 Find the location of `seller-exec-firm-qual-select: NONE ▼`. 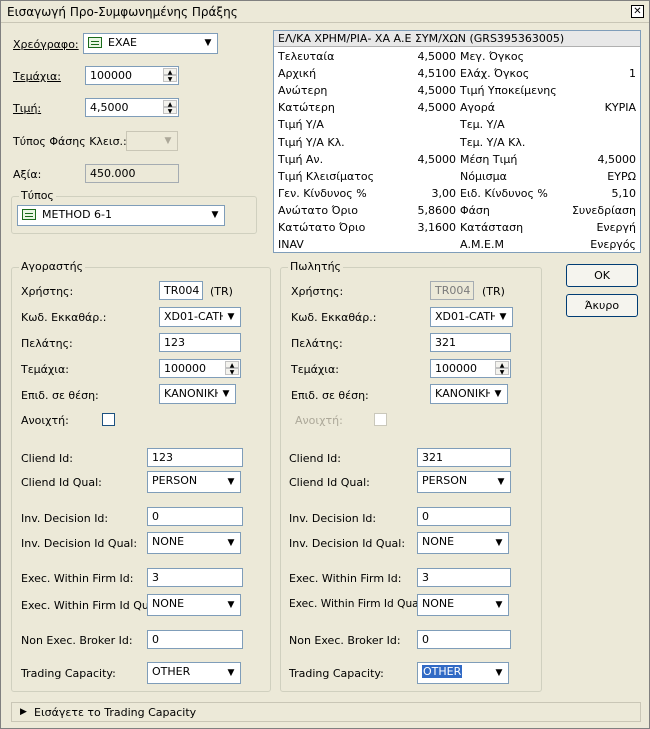

seller-exec-firm-qual-select: NONE ▼ is located at coordinates (463, 605).